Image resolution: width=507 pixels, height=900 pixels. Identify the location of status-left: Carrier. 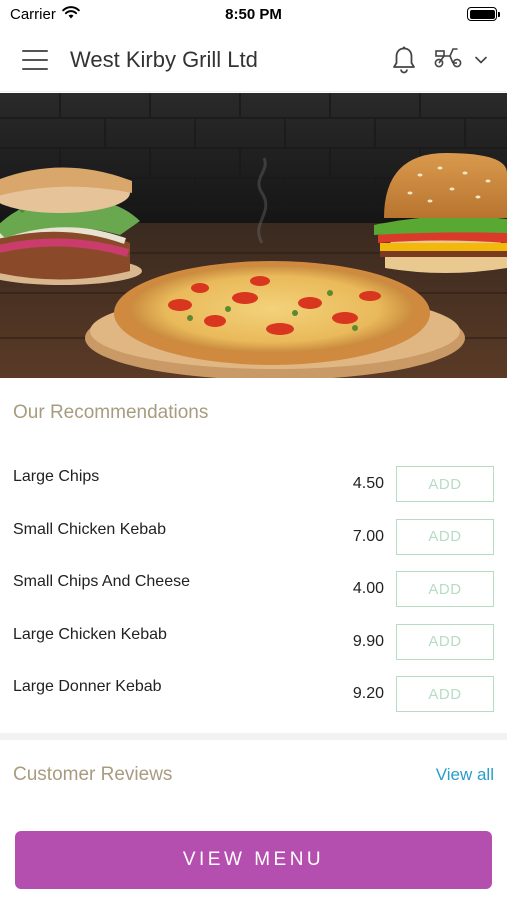
(45, 14).